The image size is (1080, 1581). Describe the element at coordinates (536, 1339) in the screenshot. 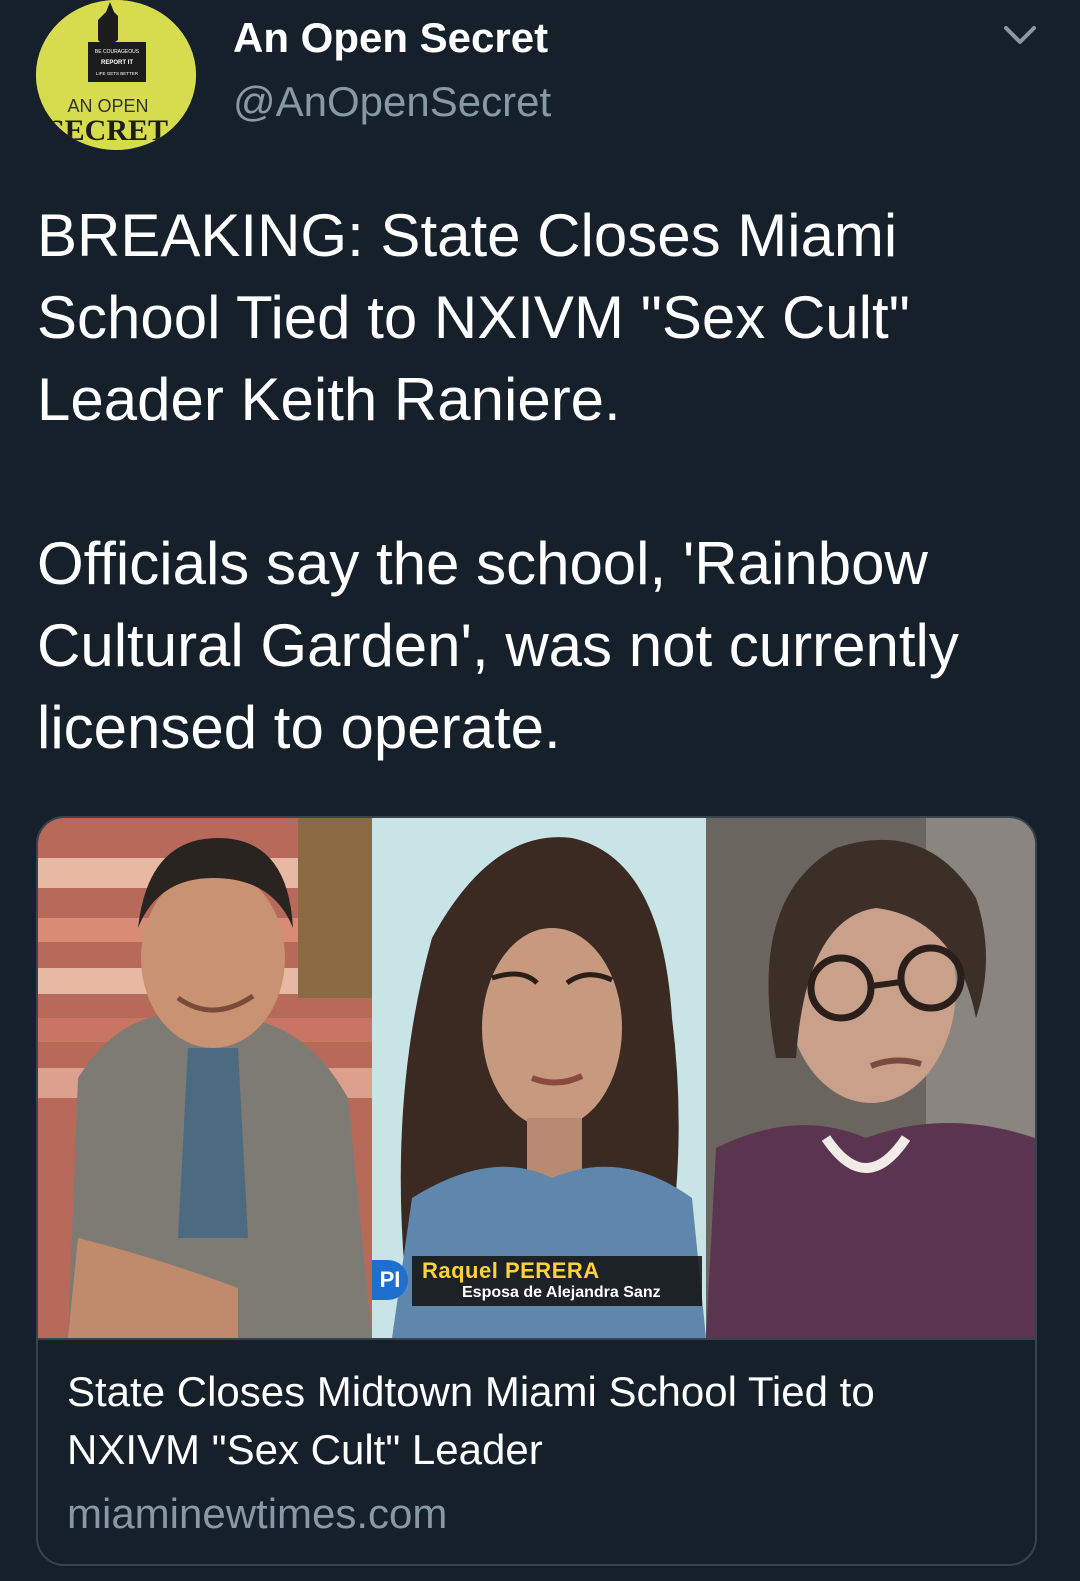

I see `card-divider` at that location.